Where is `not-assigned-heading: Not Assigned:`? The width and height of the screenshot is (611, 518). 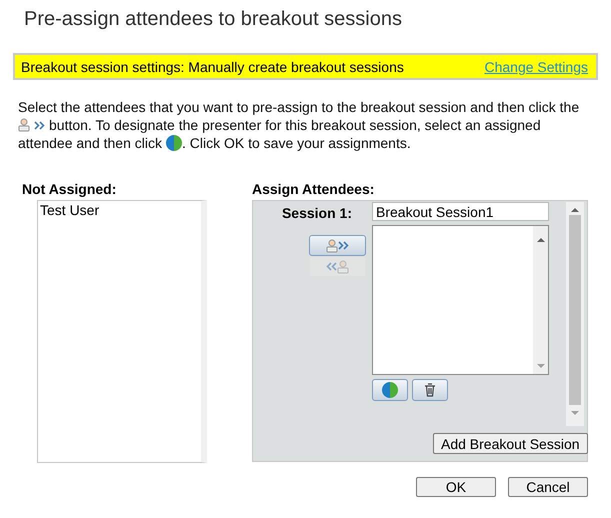 not-assigned-heading: Not Assigned: is located at coordinates (70, 190).